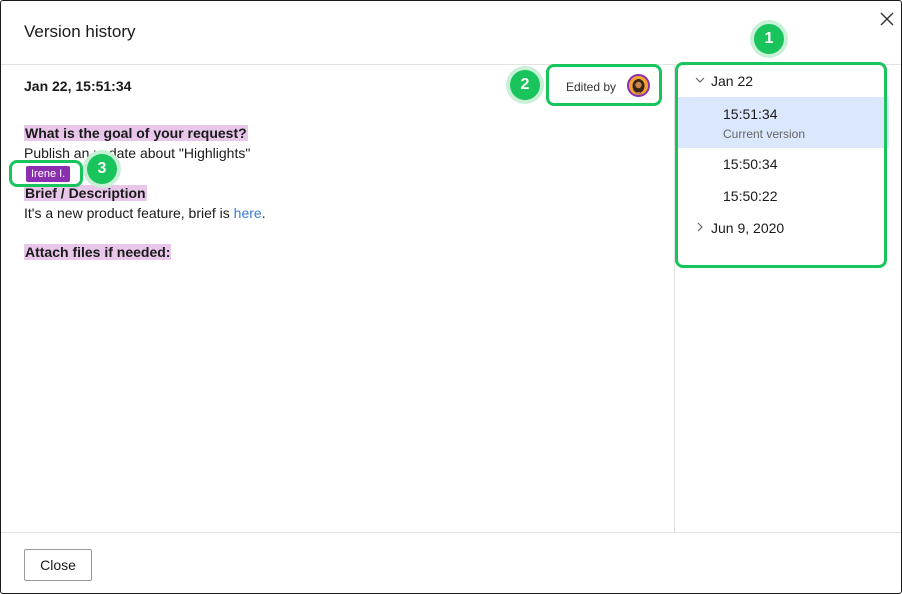 Image resolution: width=902 pixels, height=594 pixels. What do you see at coordinates (748, 228) in the screenshot?
I see `group-label: Jun 9, 2020` at bounding box center [748, 228].